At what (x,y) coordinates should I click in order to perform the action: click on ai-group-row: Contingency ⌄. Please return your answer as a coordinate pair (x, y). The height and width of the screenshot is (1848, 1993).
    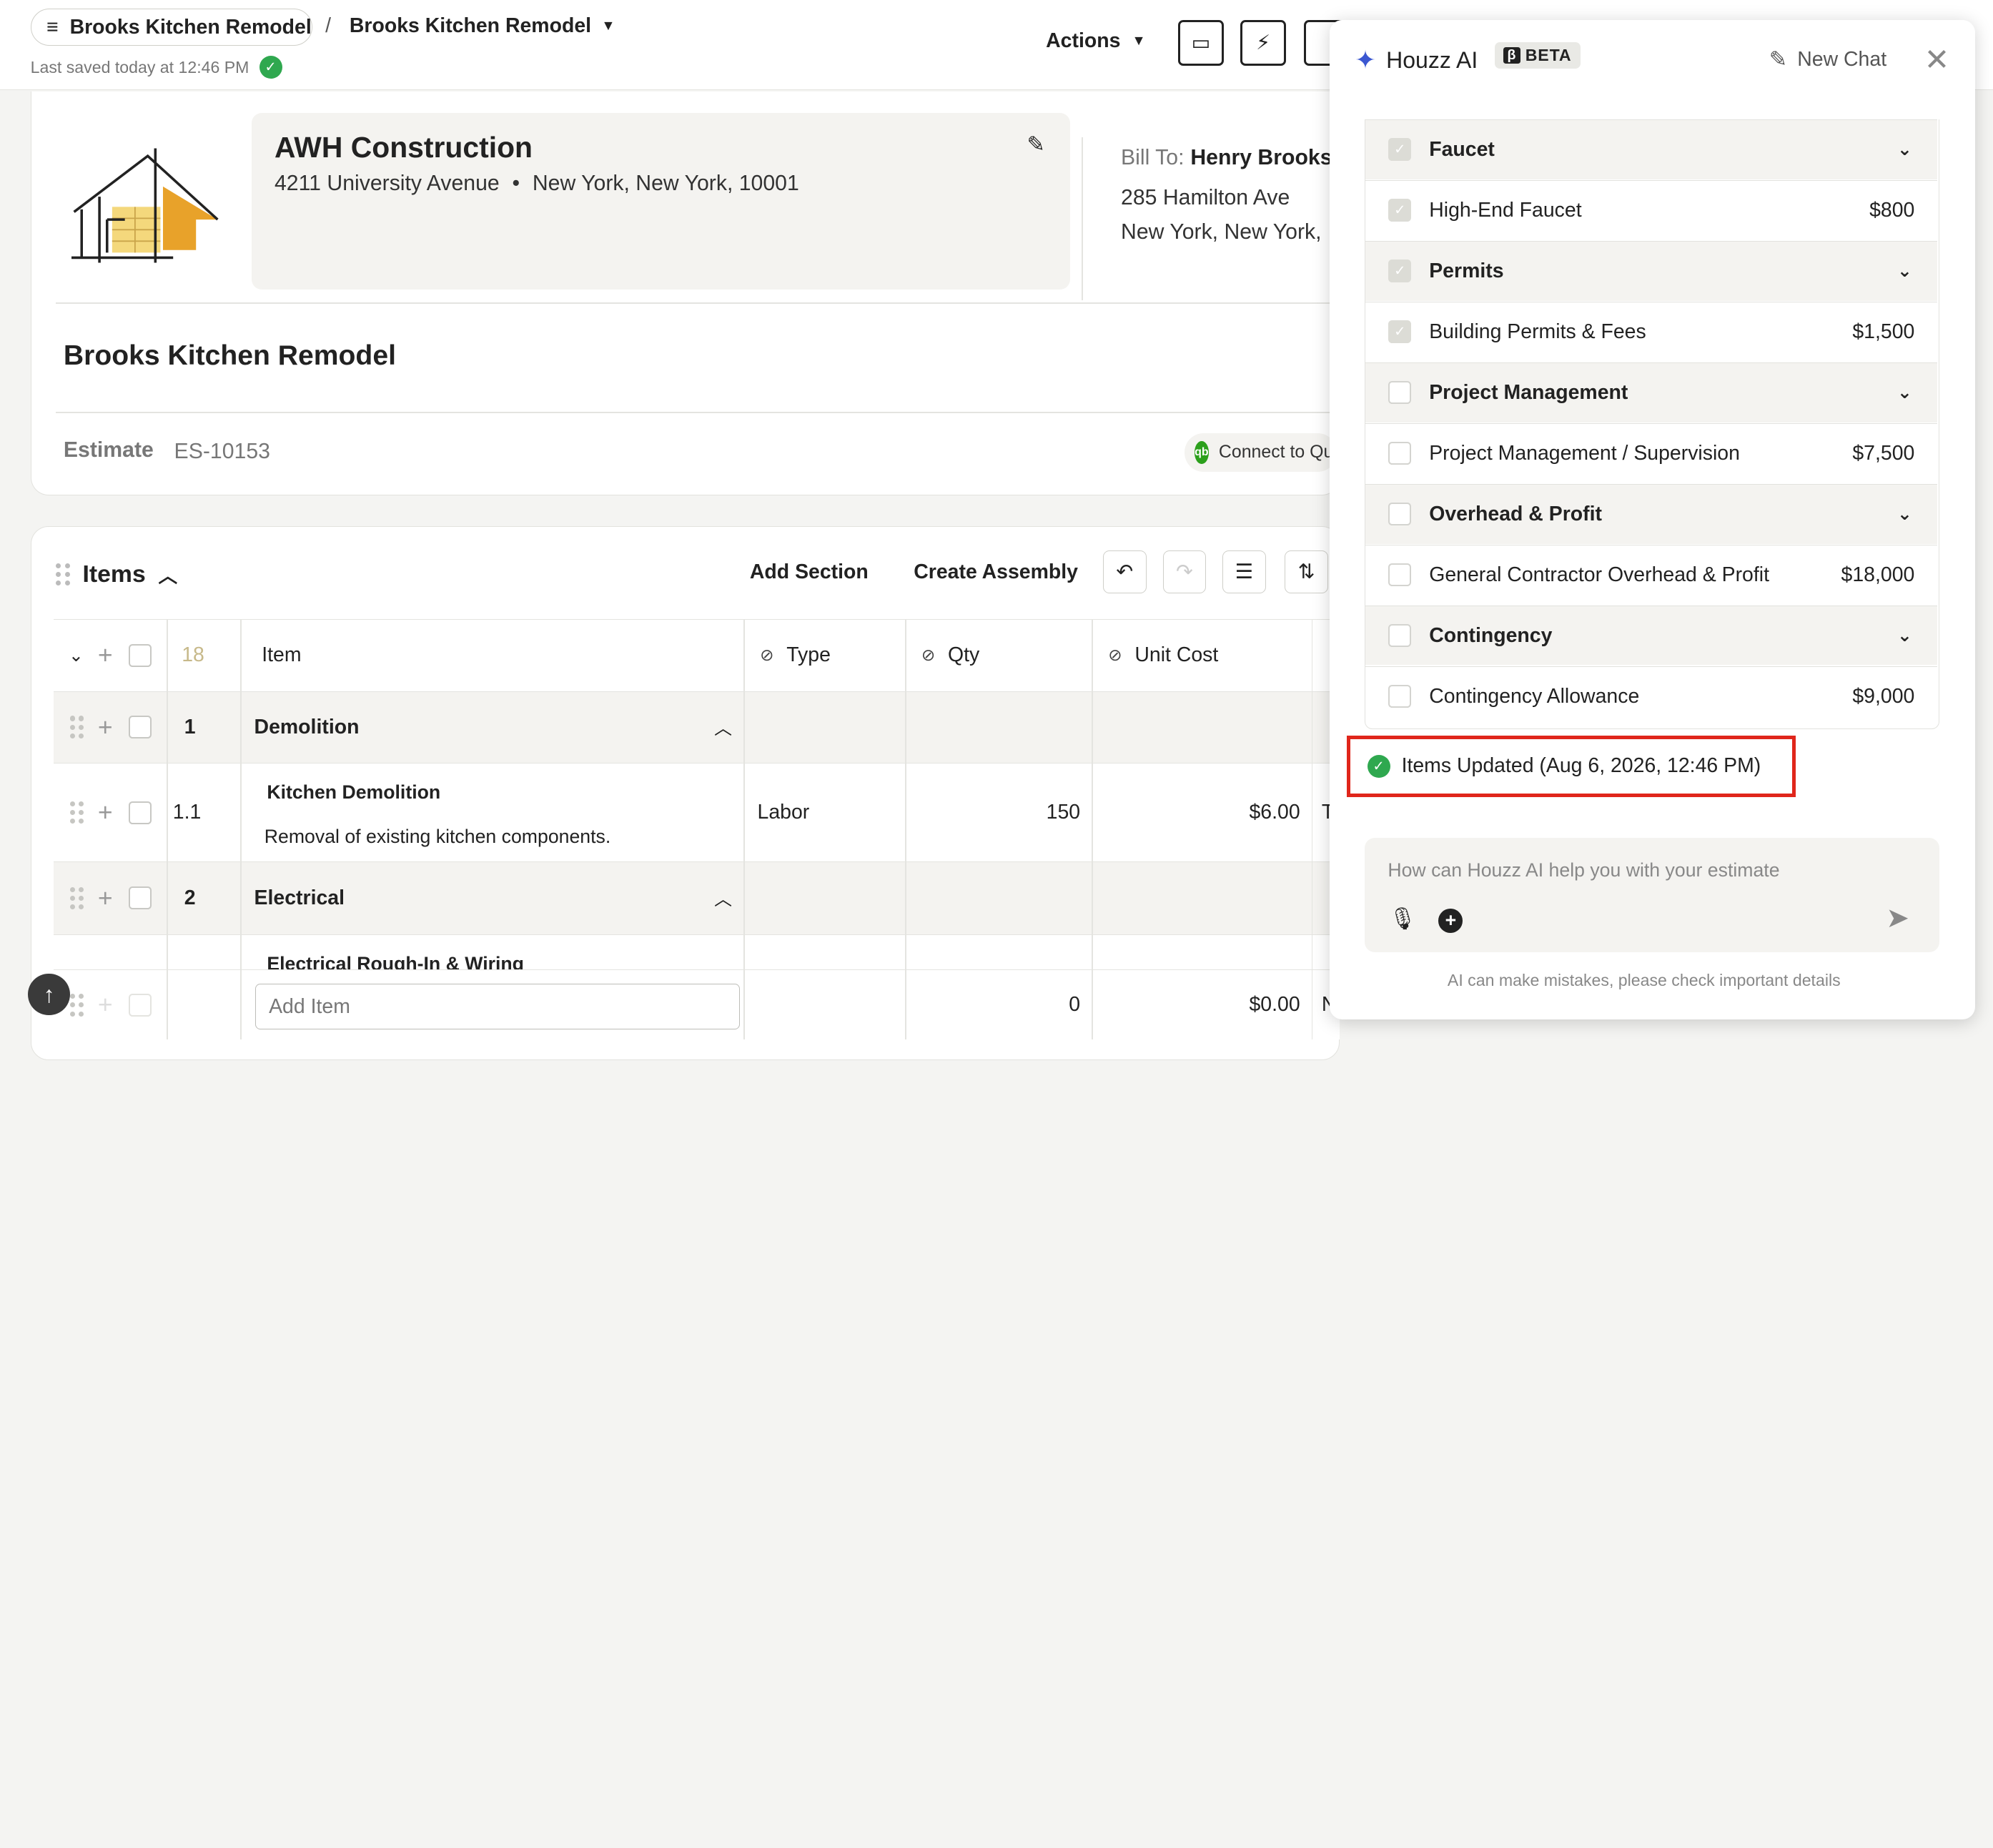
    Looking at the image, I should click on (1651, 635).